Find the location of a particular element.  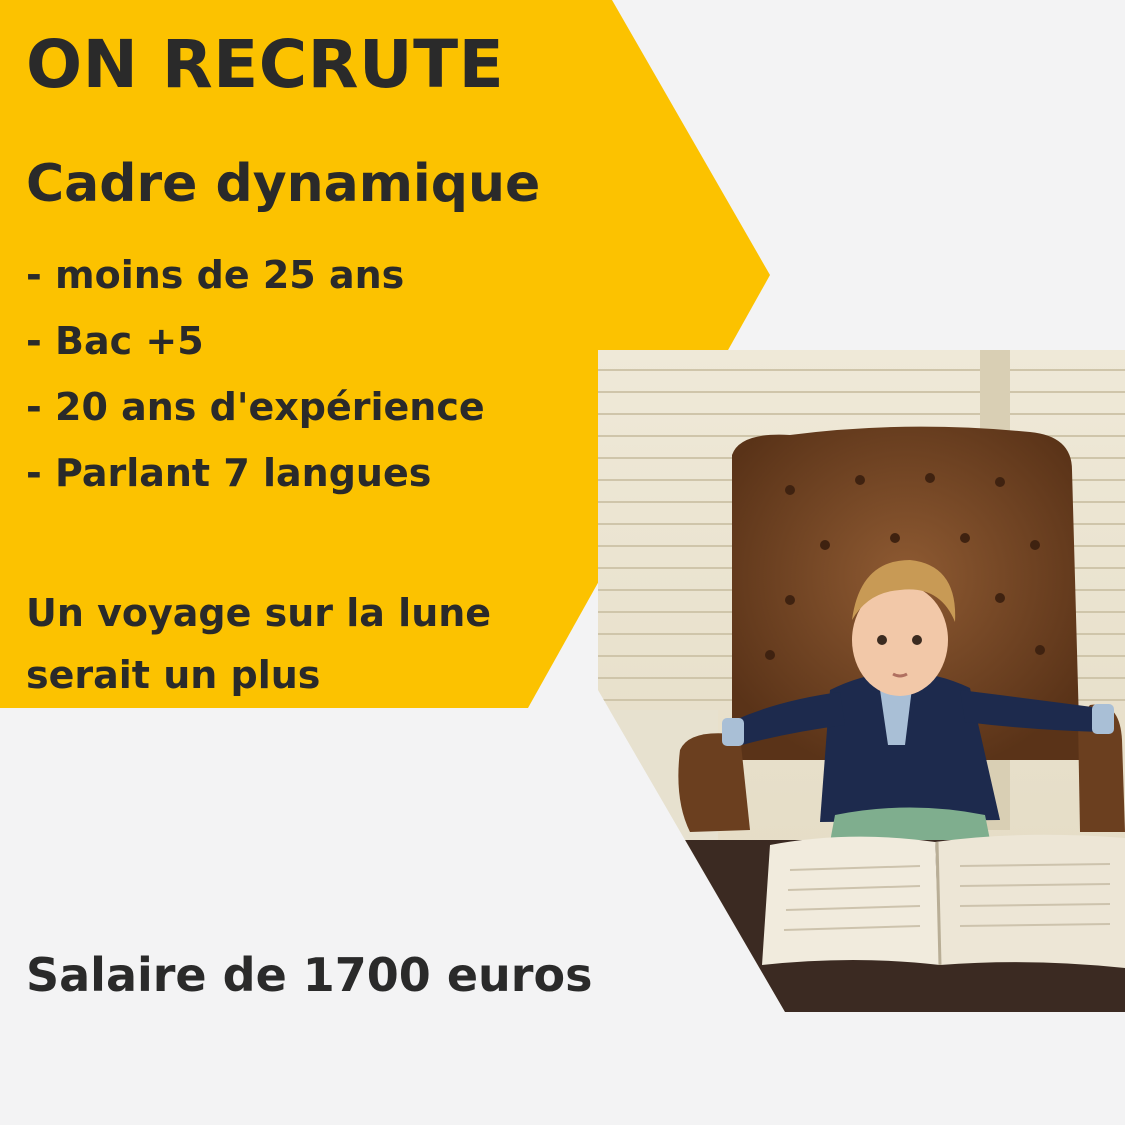

requirement-item: - Bac +5 is located at coordinates (115, 341).